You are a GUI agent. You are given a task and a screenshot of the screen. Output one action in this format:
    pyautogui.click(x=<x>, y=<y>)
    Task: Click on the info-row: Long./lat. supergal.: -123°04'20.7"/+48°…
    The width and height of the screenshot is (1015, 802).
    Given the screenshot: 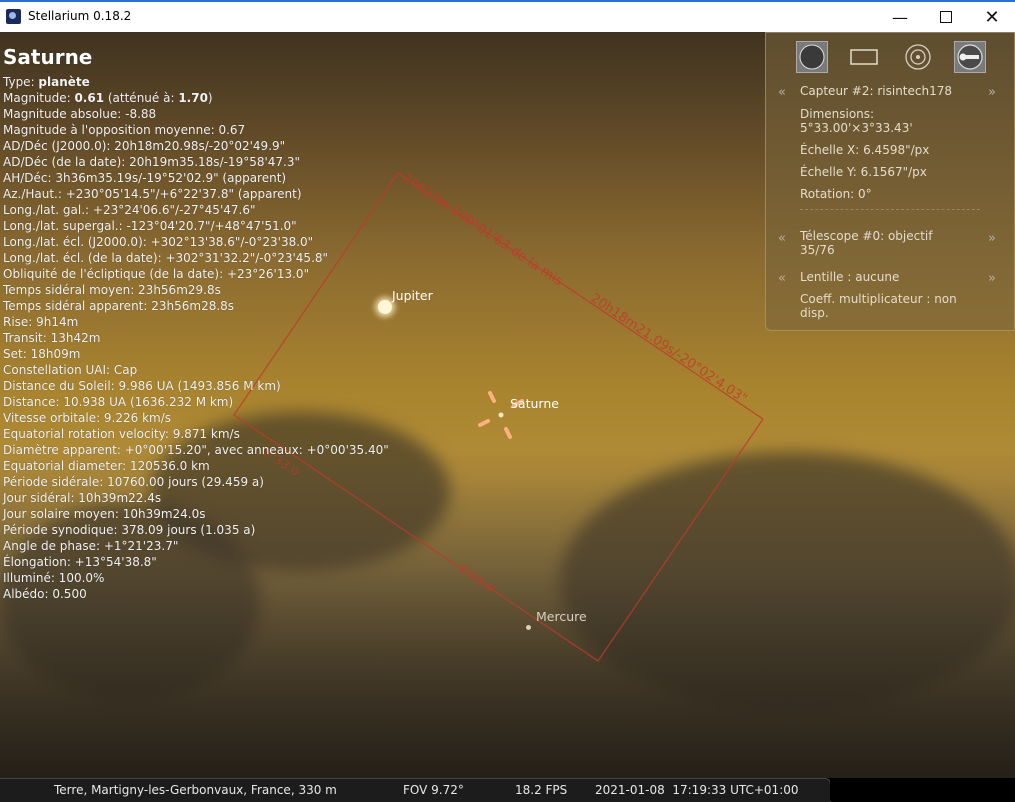 What is the action you would take?
    pyautogui.click(x=196, y=226)
    